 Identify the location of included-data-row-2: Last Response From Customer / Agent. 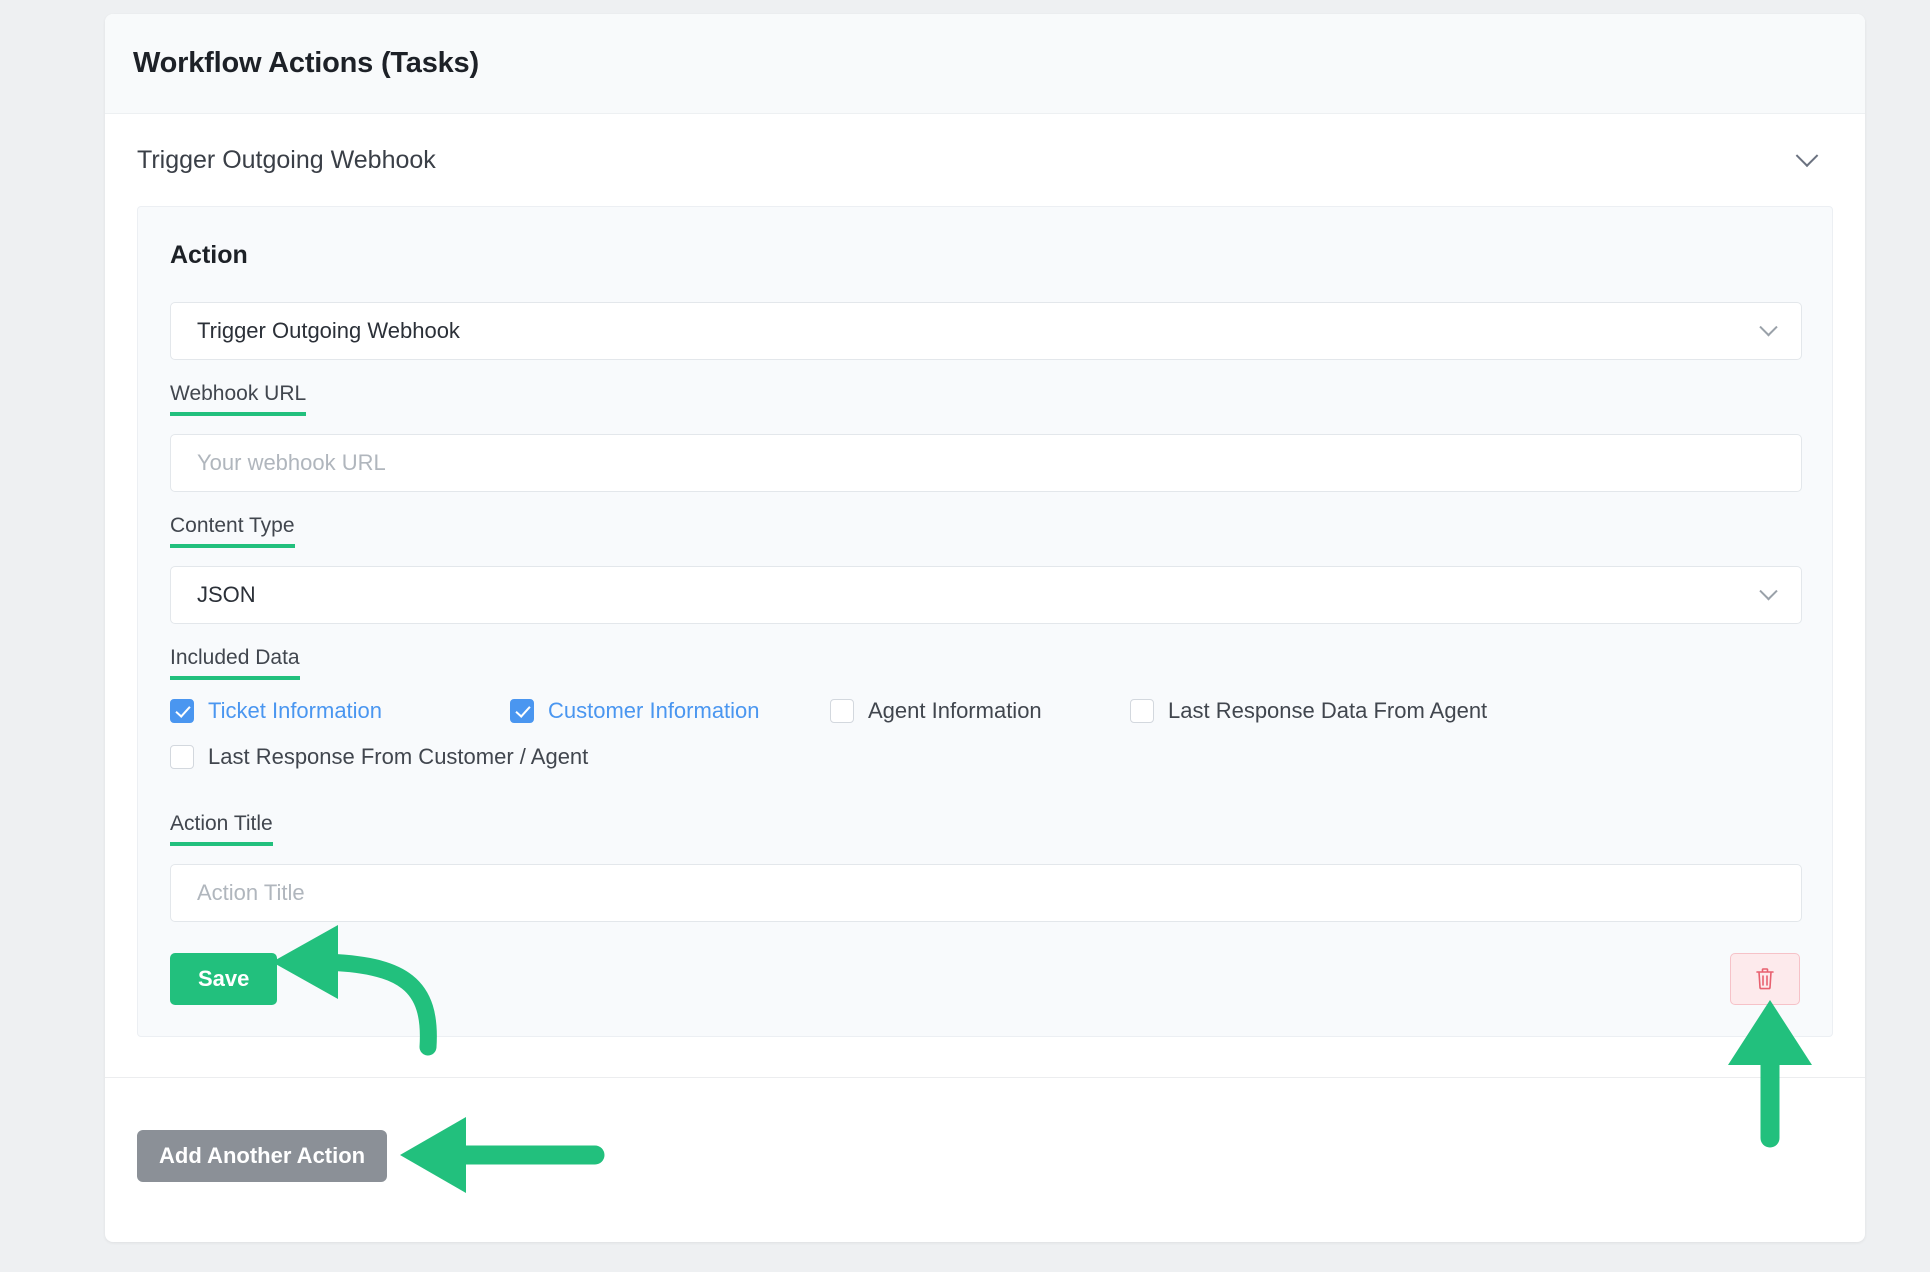
(985, 757).